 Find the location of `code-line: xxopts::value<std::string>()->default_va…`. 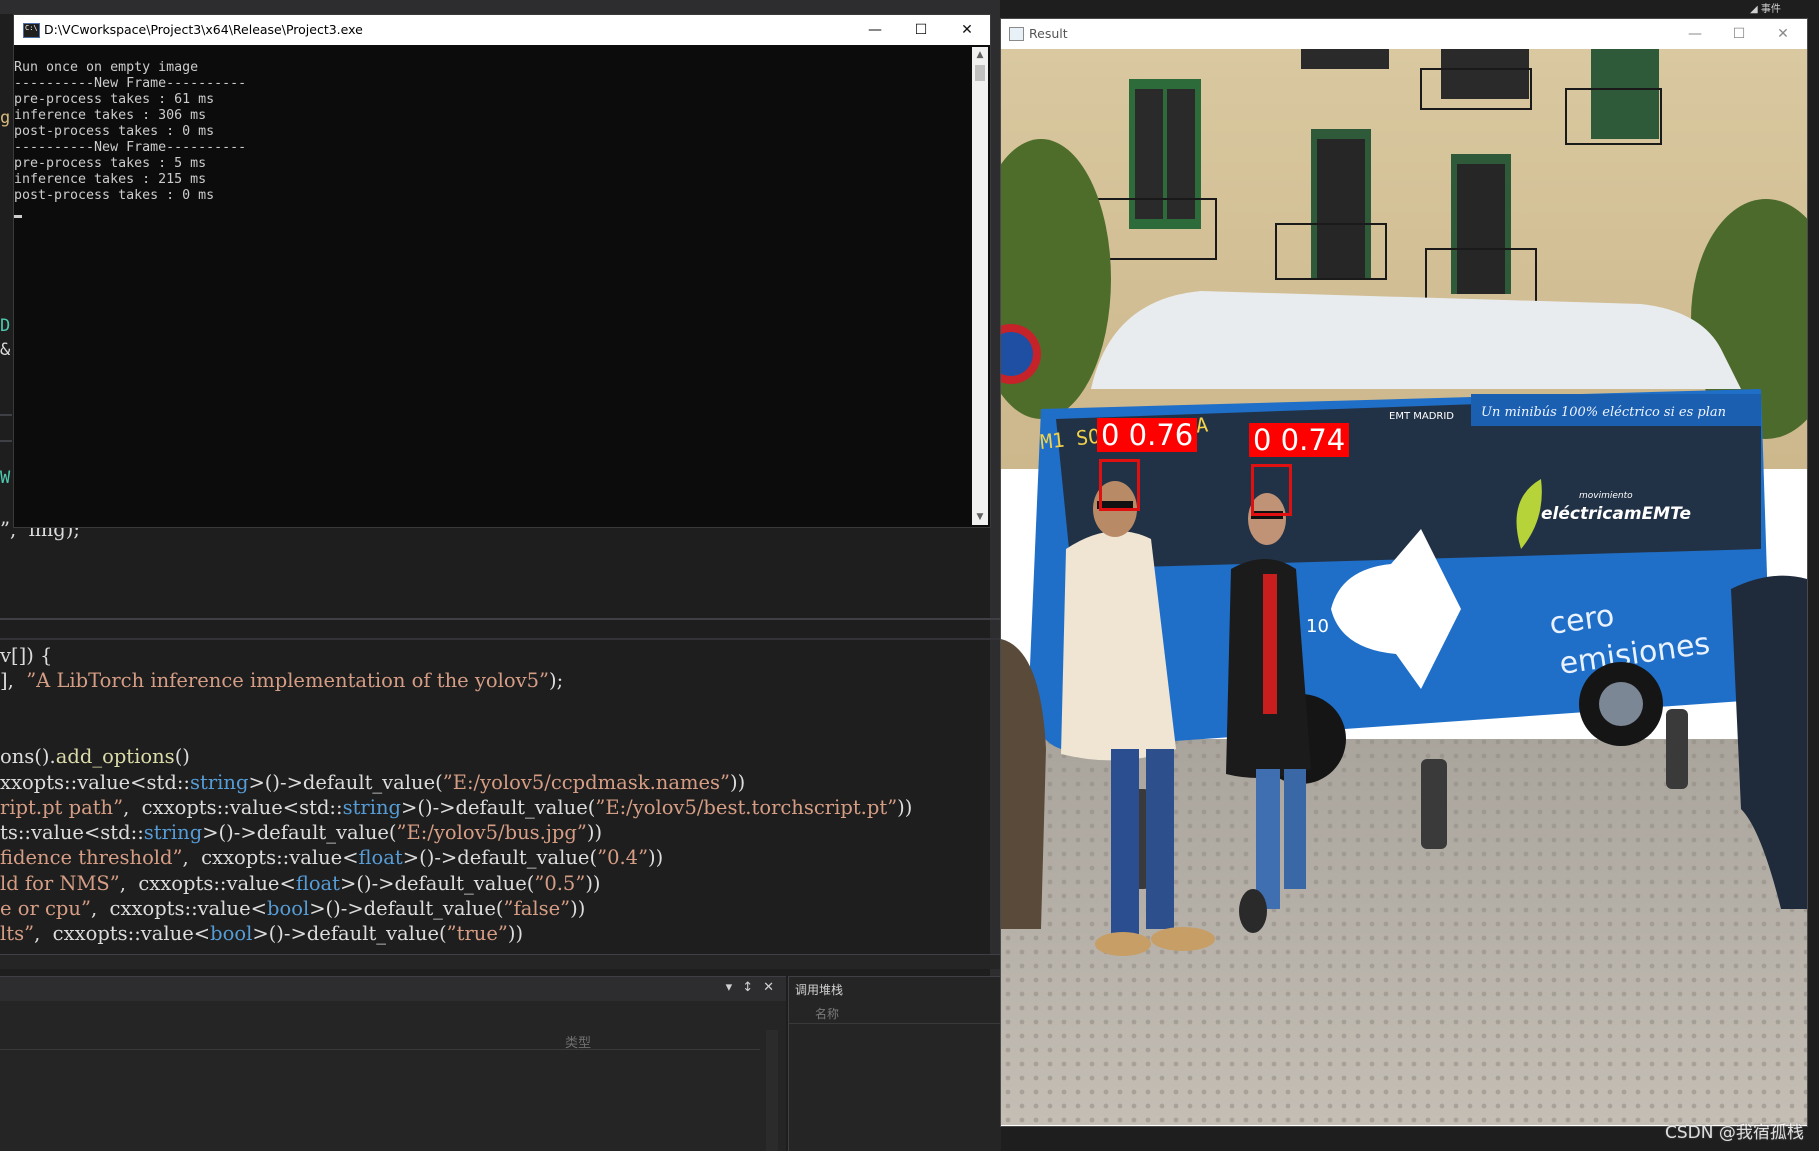

code-line: xxopts::value<std::string>()->default_va… is located at coordinates (372, 783).